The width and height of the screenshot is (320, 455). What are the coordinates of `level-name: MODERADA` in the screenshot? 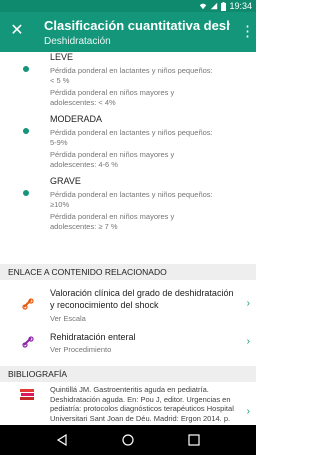 It's located at (76, 119).